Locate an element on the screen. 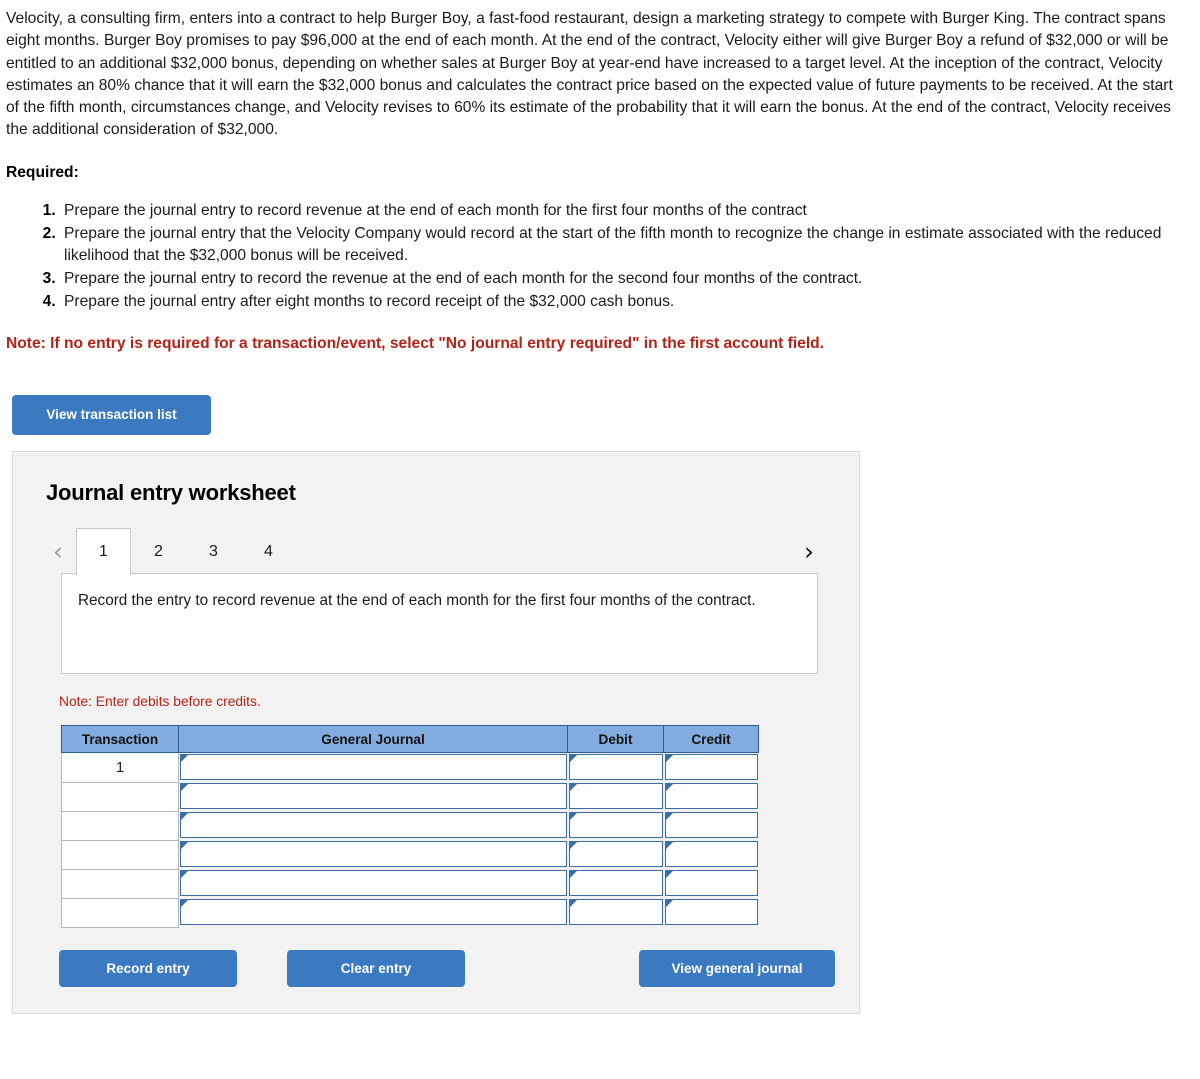 Image resolution: width=1200 pixels, height=1079 pixels. tab-1: 1 is located at coordinates (103, 552).